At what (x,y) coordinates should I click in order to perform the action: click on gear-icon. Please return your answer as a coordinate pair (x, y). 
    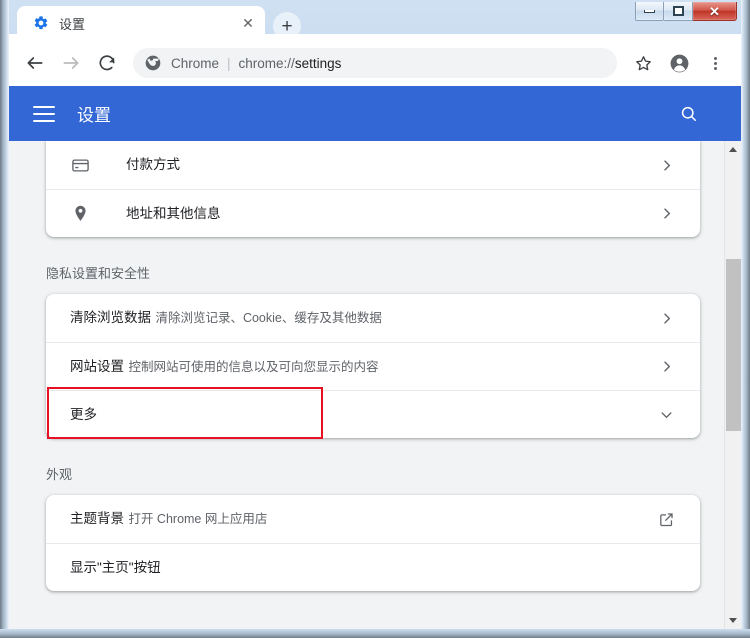
    Looking at the image, I should click on (41, 23).